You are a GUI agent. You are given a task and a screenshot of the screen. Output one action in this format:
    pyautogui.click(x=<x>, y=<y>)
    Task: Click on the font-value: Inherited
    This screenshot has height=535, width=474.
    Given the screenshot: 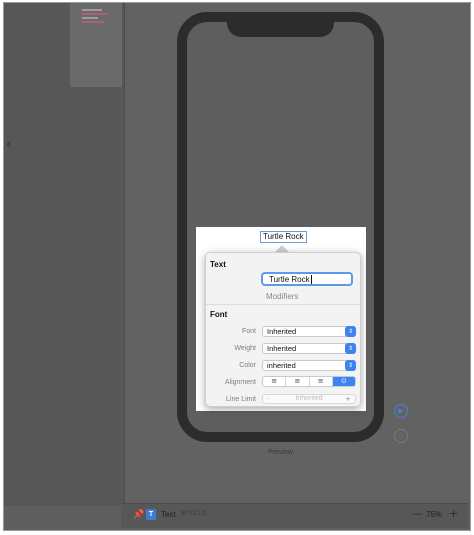 What is the action you would take?
    pyautogui.click(x=282, y=331)
    